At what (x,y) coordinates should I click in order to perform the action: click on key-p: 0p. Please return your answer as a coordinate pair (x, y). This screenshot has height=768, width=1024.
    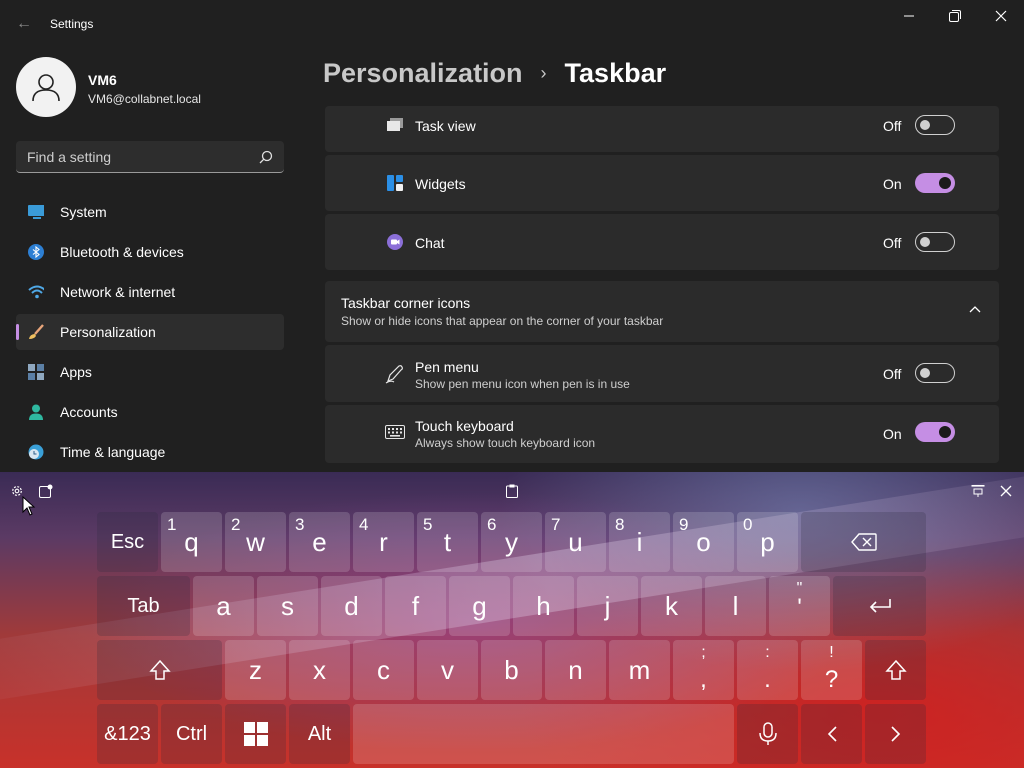
    Looking at the image, I should click on (767, 542).